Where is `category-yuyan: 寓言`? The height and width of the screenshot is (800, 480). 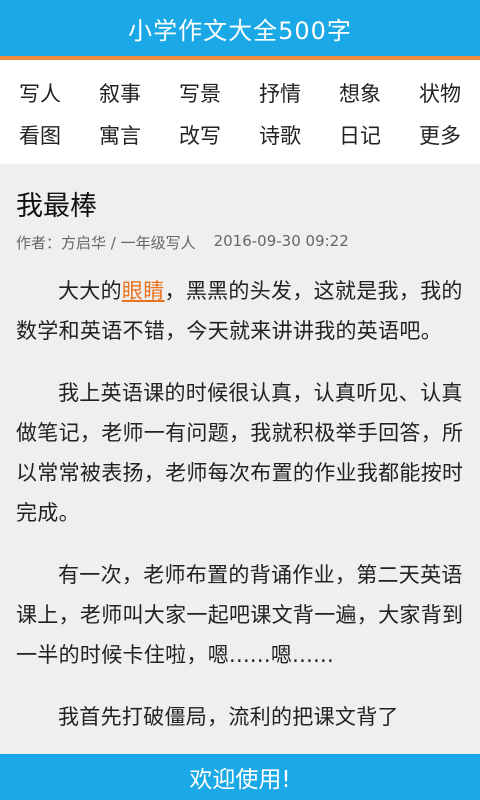 category-yuyan: 寓言 is located at coordinates (120, 135).